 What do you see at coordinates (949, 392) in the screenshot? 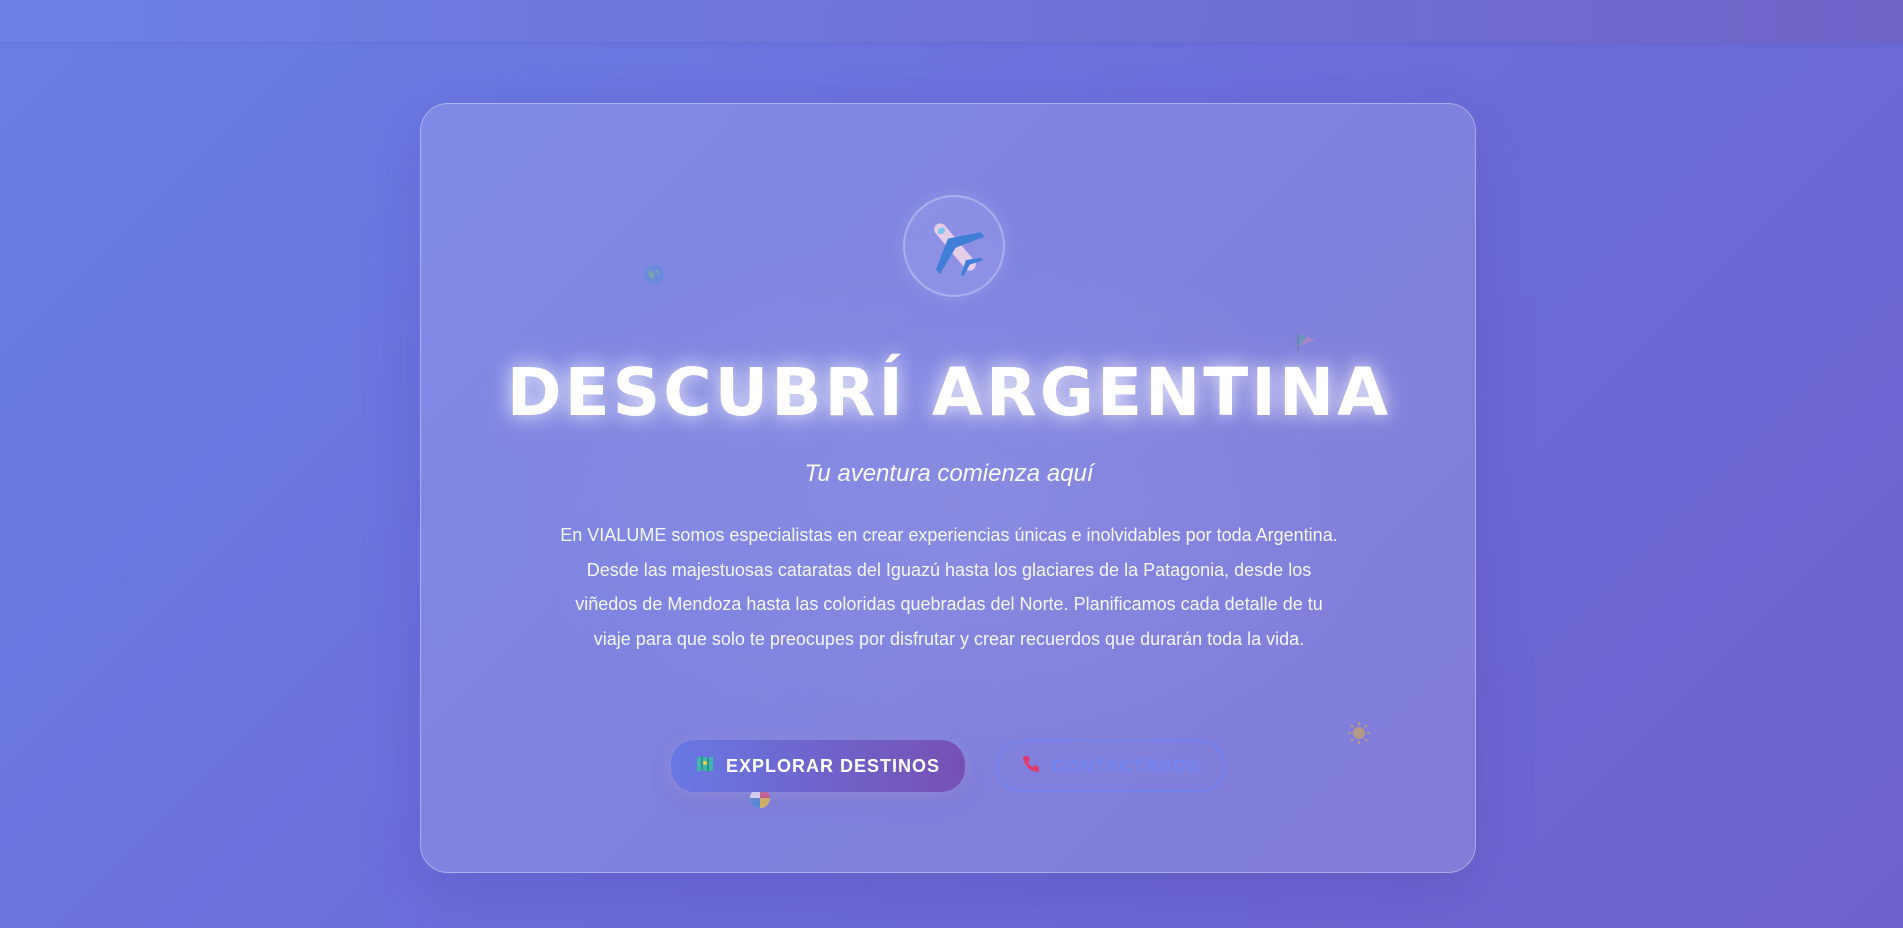
I see `hero-title: DESCUBRÍ ARGENTINA` at bounding box center [949, 392].